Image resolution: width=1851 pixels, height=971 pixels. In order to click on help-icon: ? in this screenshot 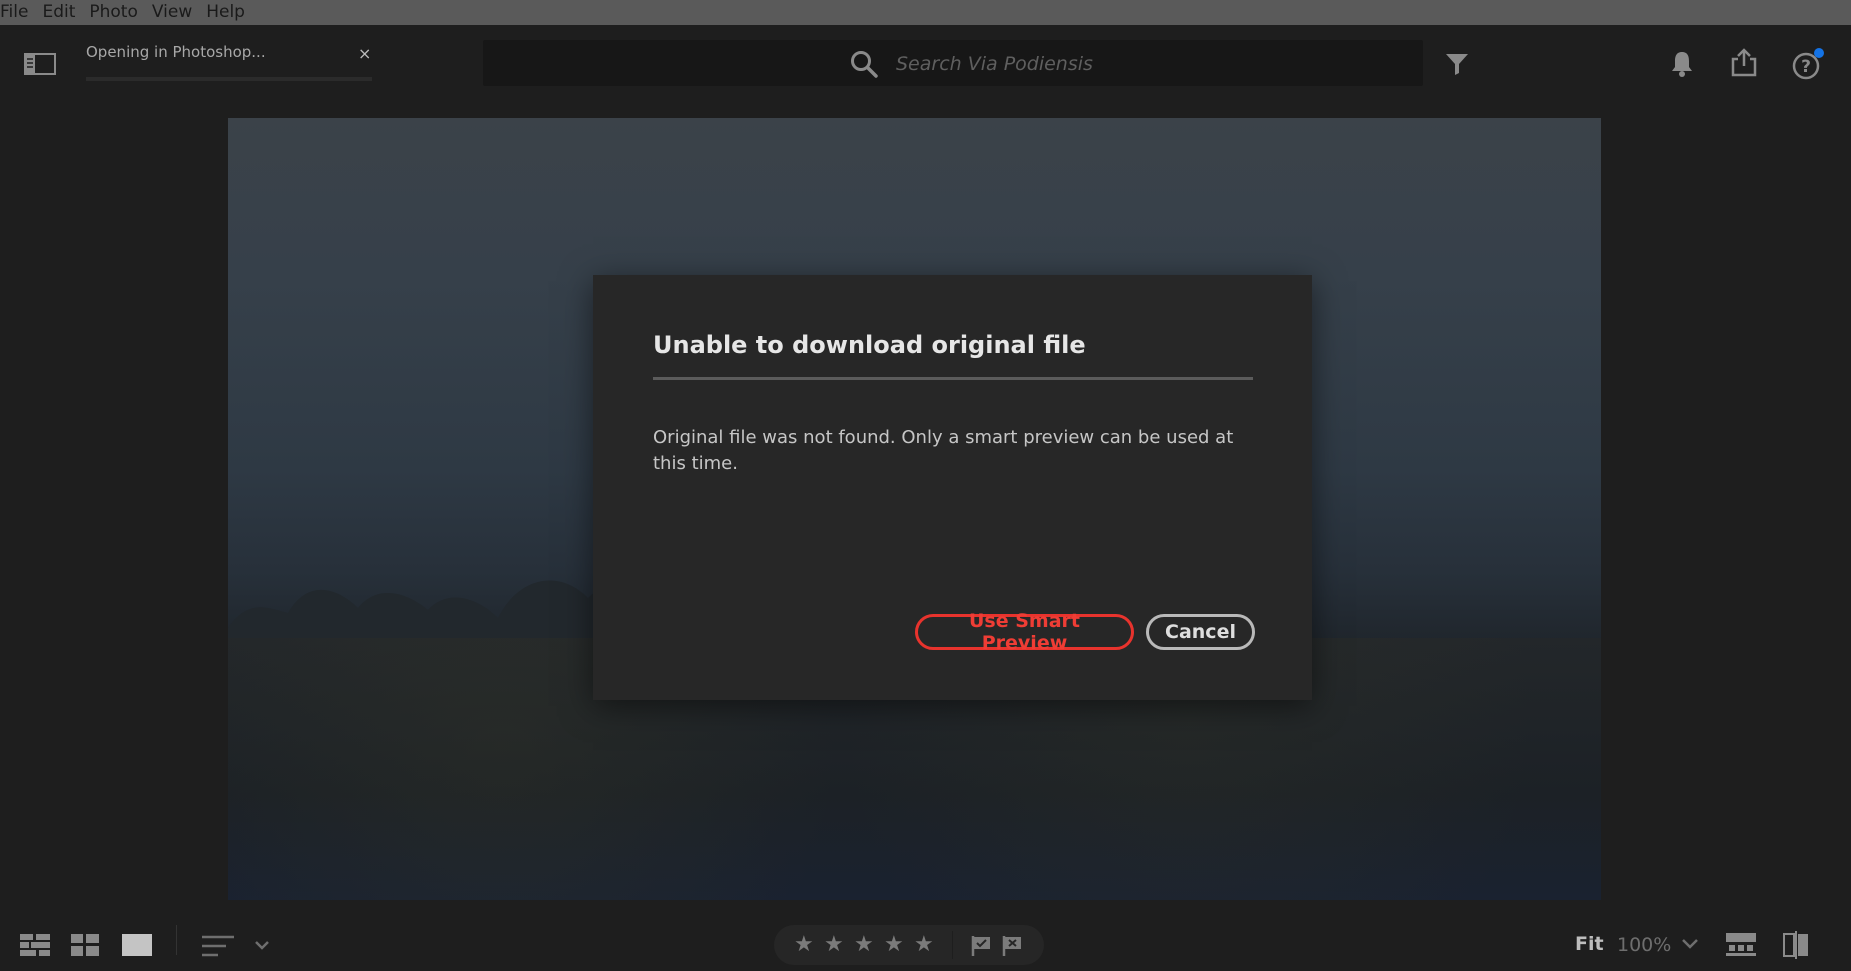, I will do `click(1808, 64)`.